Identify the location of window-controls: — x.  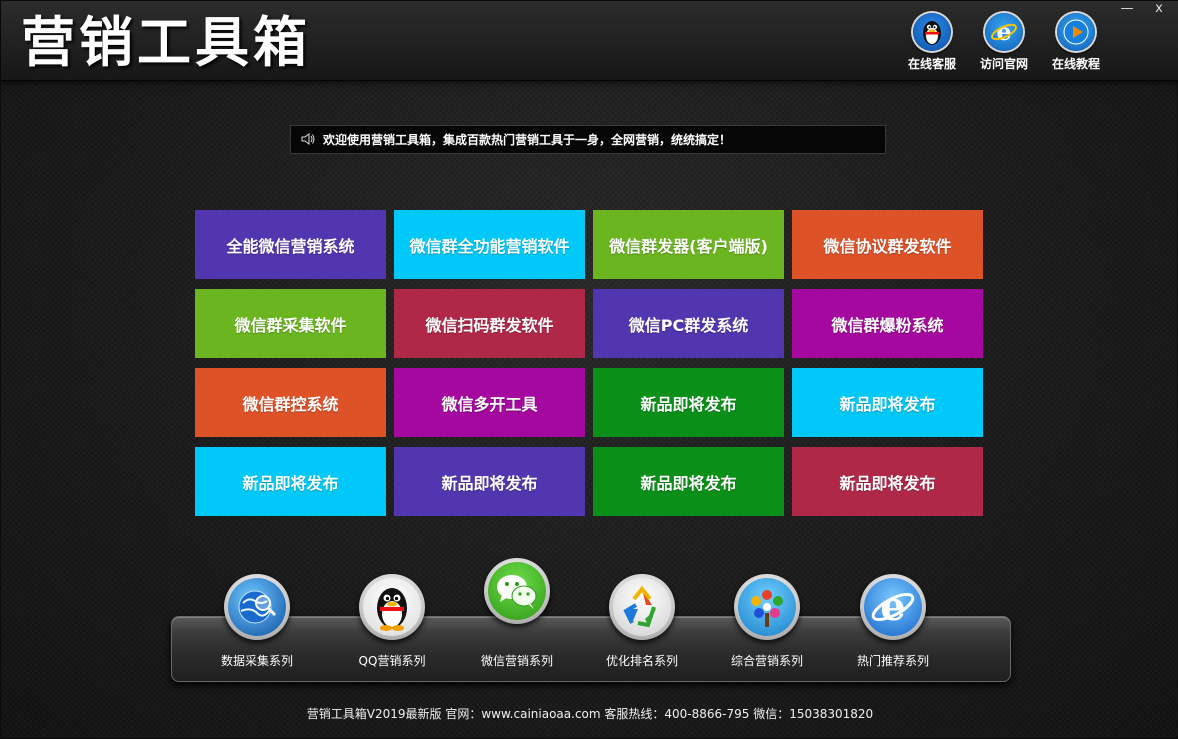
(1143, 10).